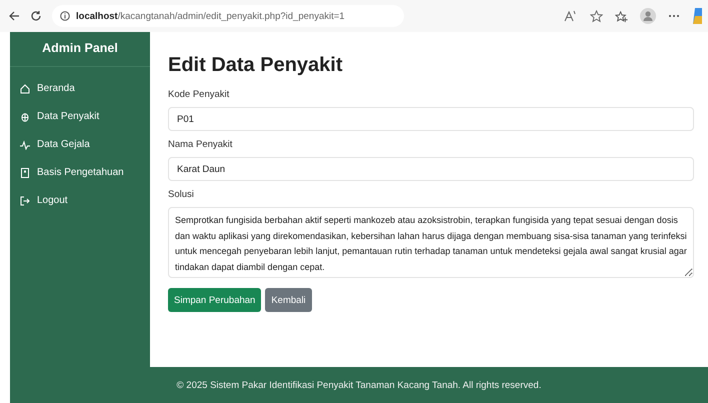  I want to click on more-icon, so click(674, 16).